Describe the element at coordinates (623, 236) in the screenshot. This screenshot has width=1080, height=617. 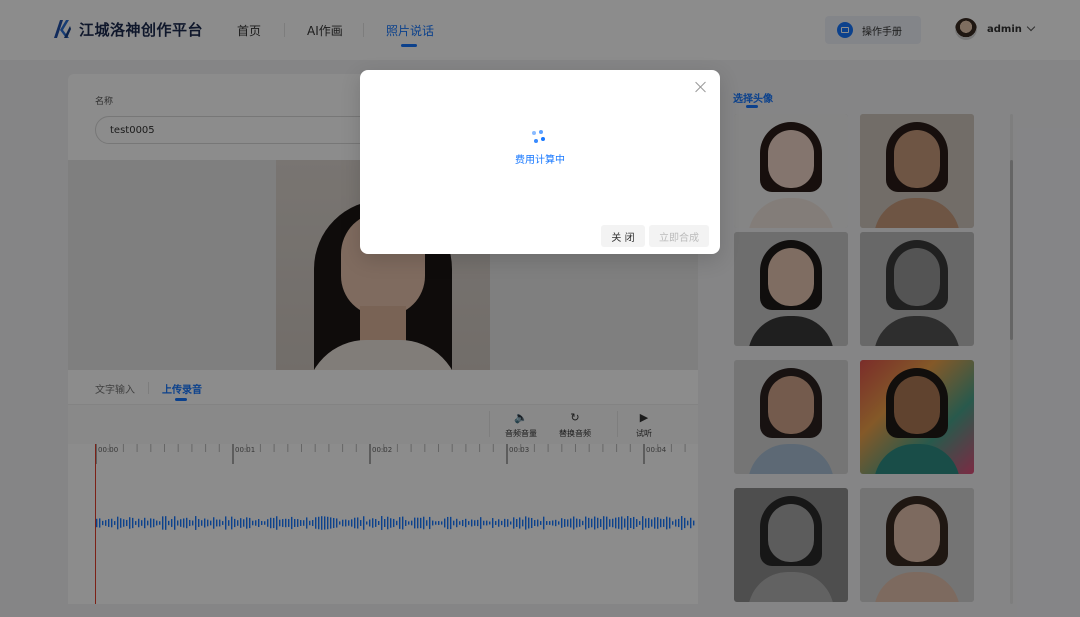
I see `close-button: 关 闭` at that location.